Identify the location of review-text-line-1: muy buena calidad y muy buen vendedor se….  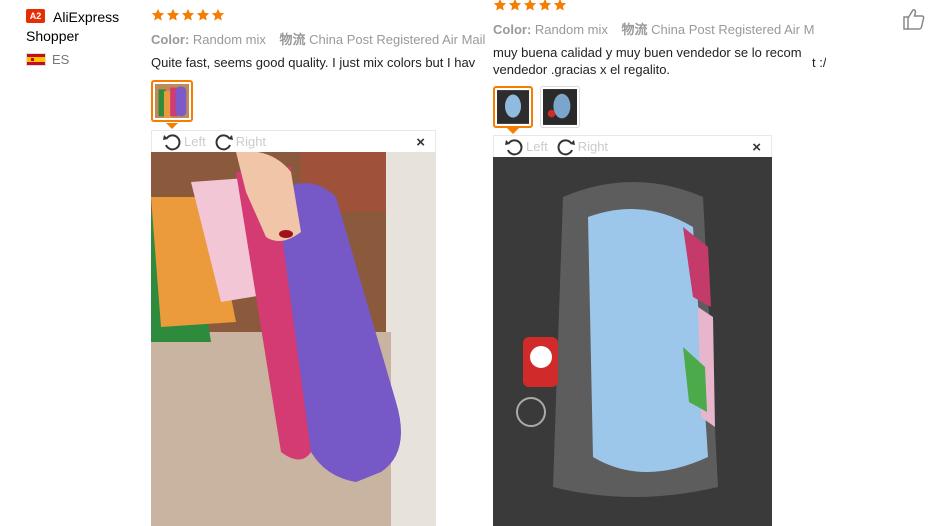
(647, 52).